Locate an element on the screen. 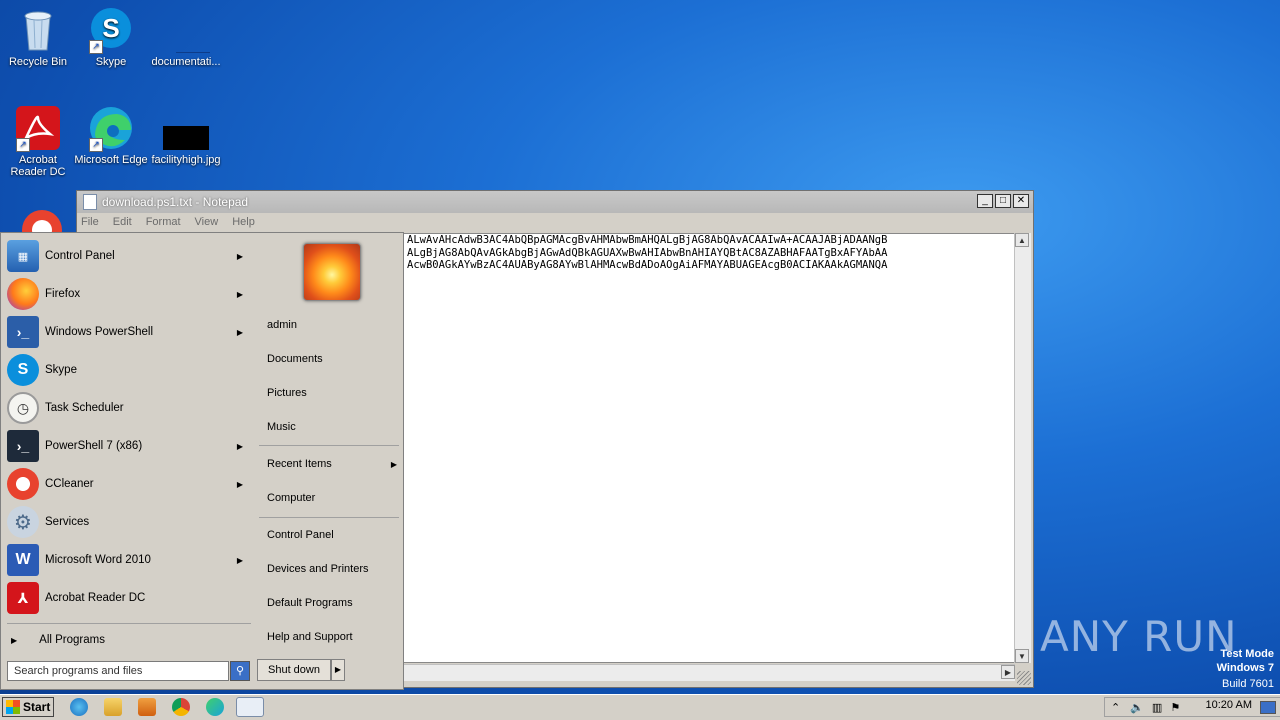  word-icon: W is located at coordinates (23, 560).